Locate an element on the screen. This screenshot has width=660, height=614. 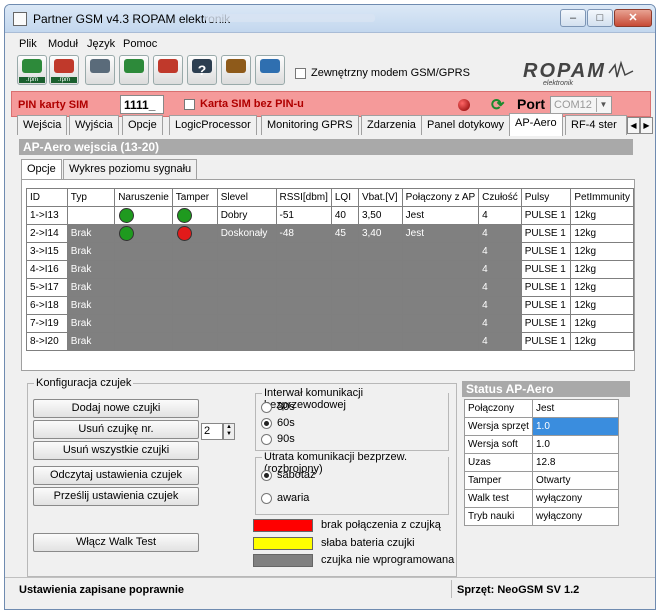
status-value: 12.8 is located at coordinates (575, 462).